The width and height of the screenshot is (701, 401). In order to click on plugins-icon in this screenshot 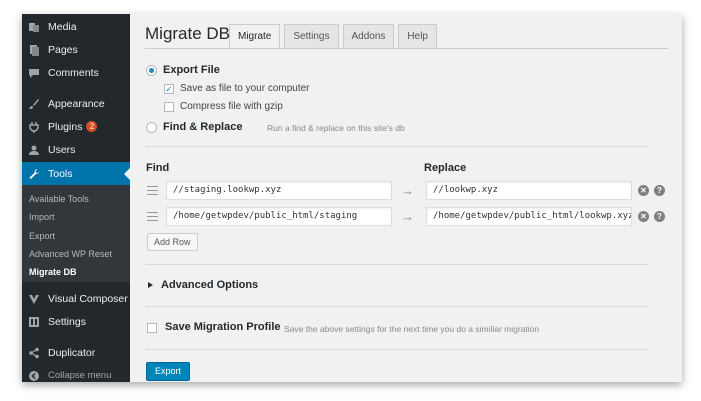, I will do `click(34, 127)`.